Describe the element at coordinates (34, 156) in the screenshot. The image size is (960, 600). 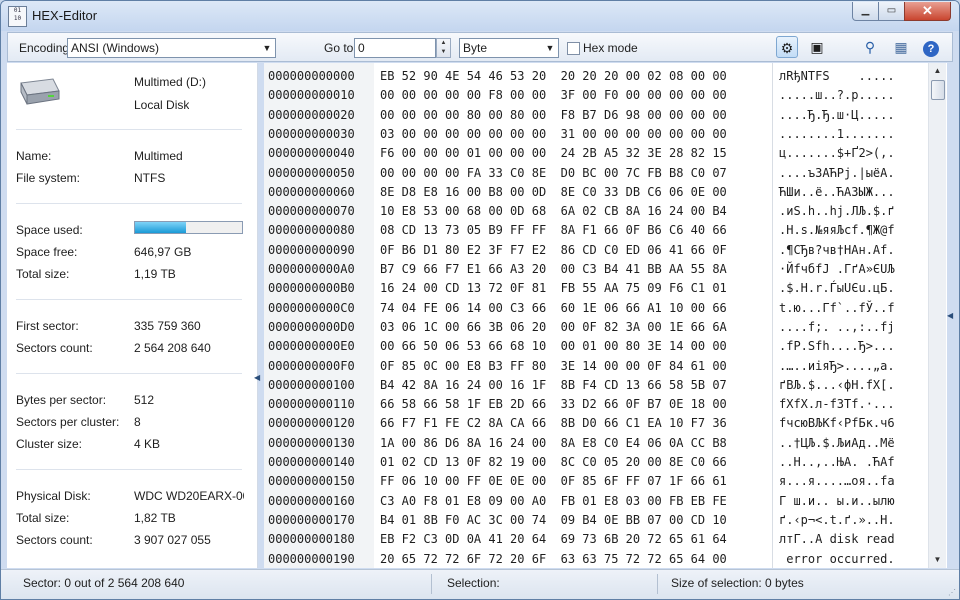
I see `name-label: Name:` at that location.